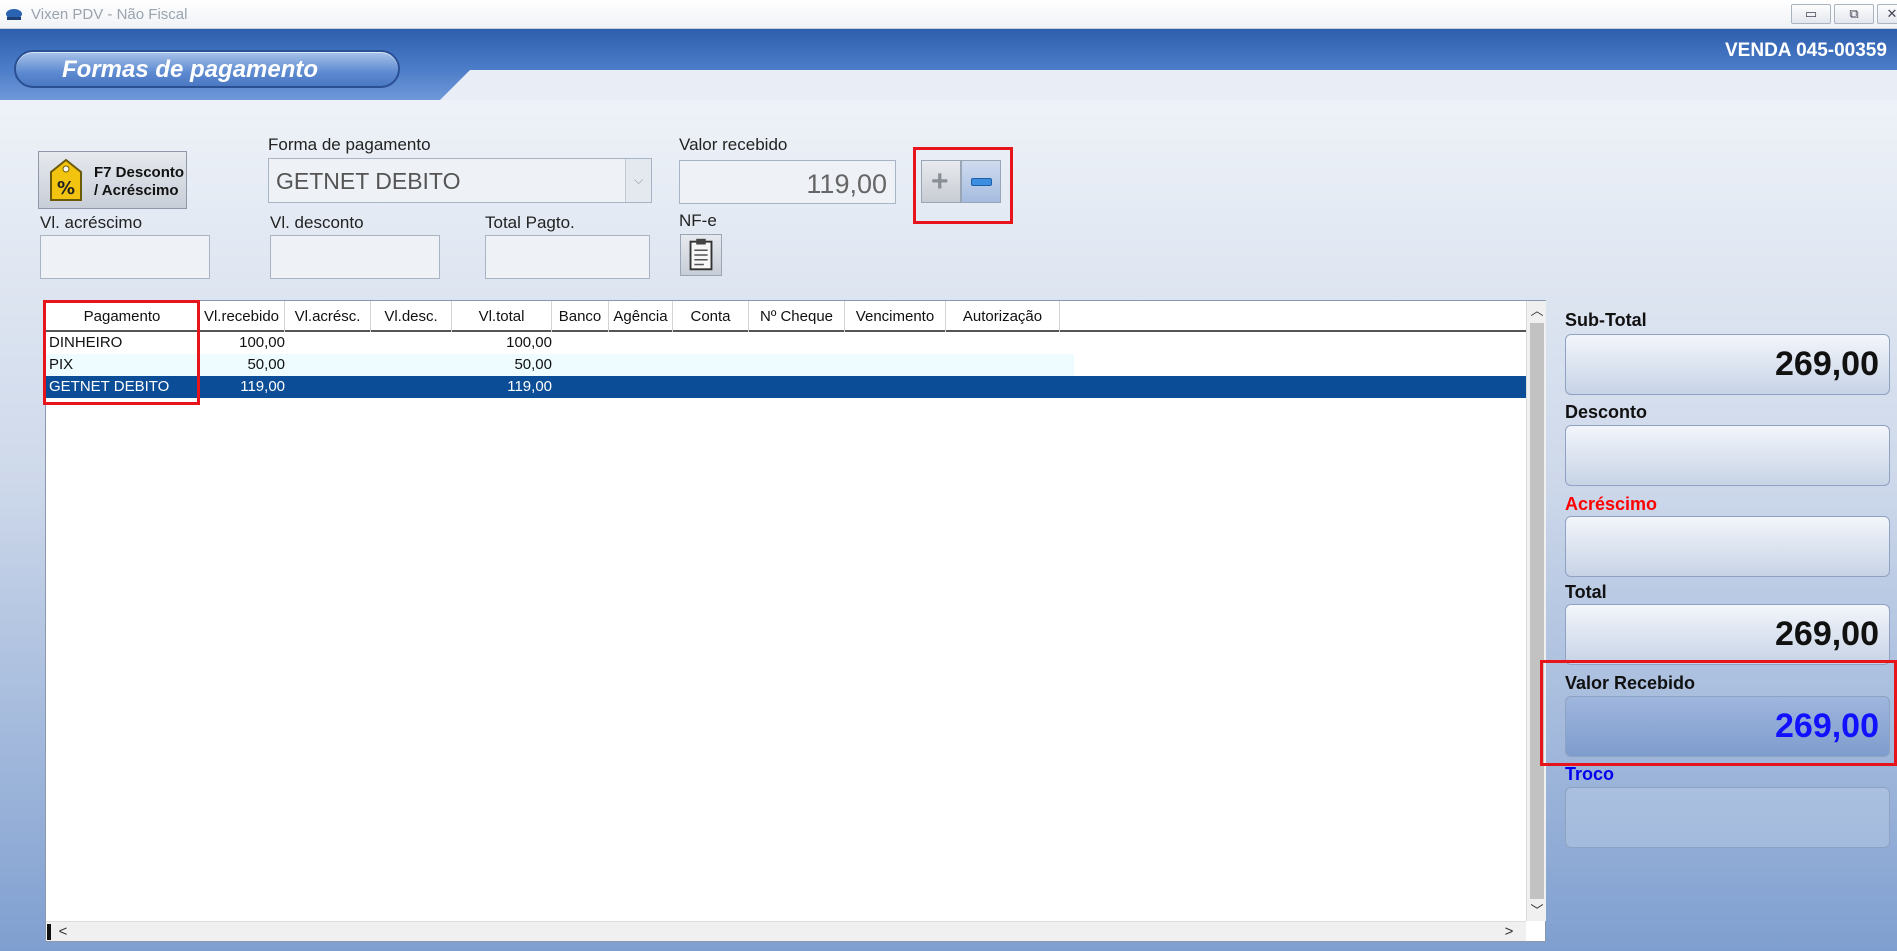  Describe the element at coordinates (1727, 455) in the screenshot. I see `desconto-box` at that location.